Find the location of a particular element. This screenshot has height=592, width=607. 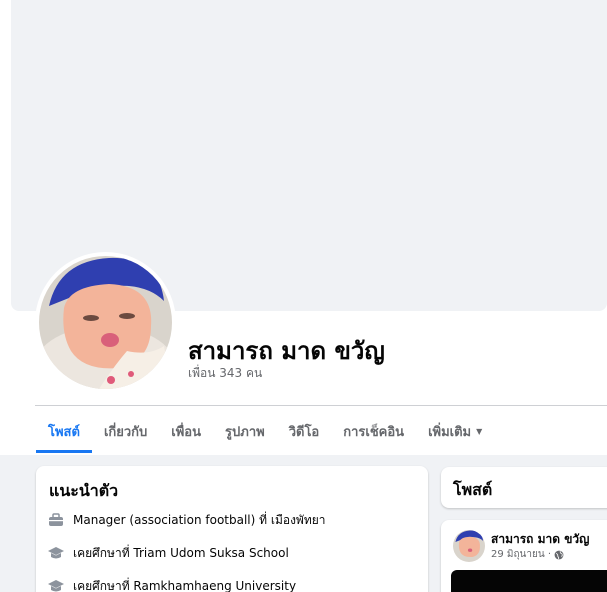

intro-item-education: เคยศึกษาที่ Ramkhamhaeng University is located at coordinates (172, 584).